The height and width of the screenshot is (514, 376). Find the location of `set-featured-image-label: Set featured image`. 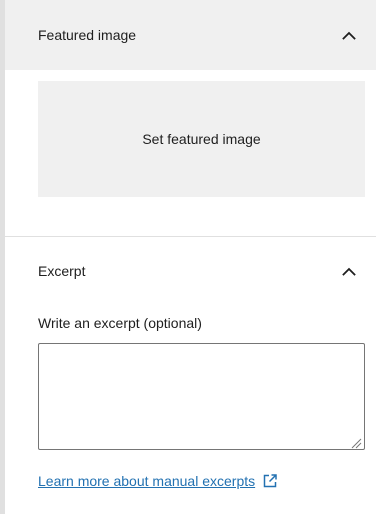

set-featured-image-label: Set featured image is located at coordinates (201, 139).